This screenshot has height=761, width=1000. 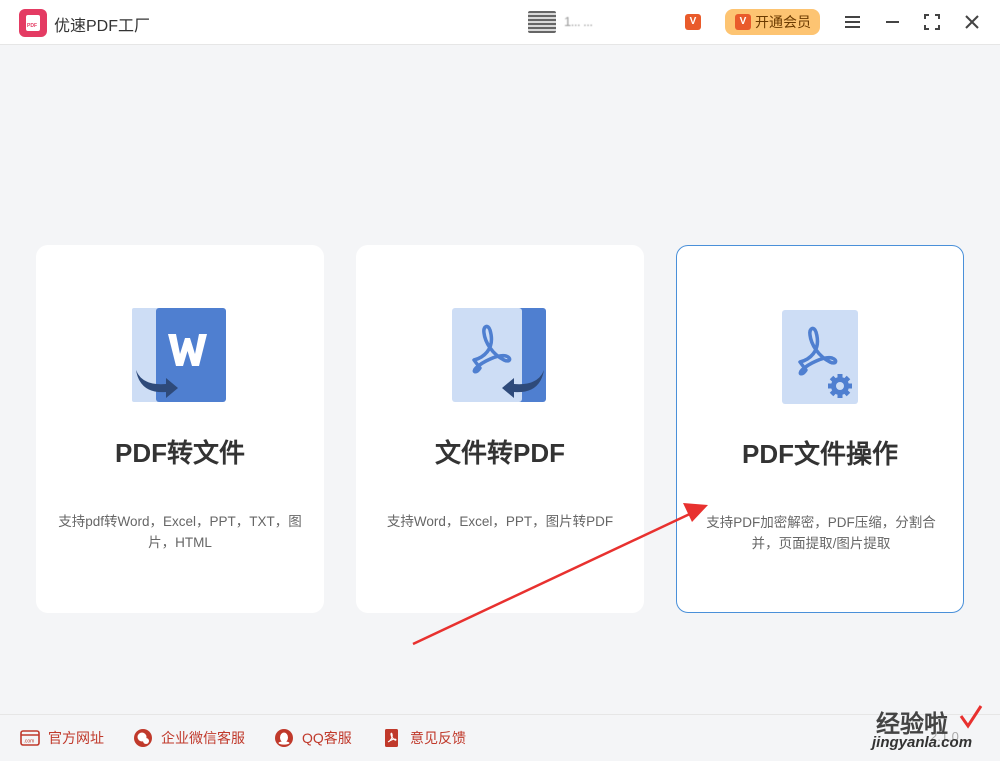 What do you see at coordinates (102, 26) in the screenshot?
I see `app-title: 优速PDF工厂` at bounding box center [102, 26].